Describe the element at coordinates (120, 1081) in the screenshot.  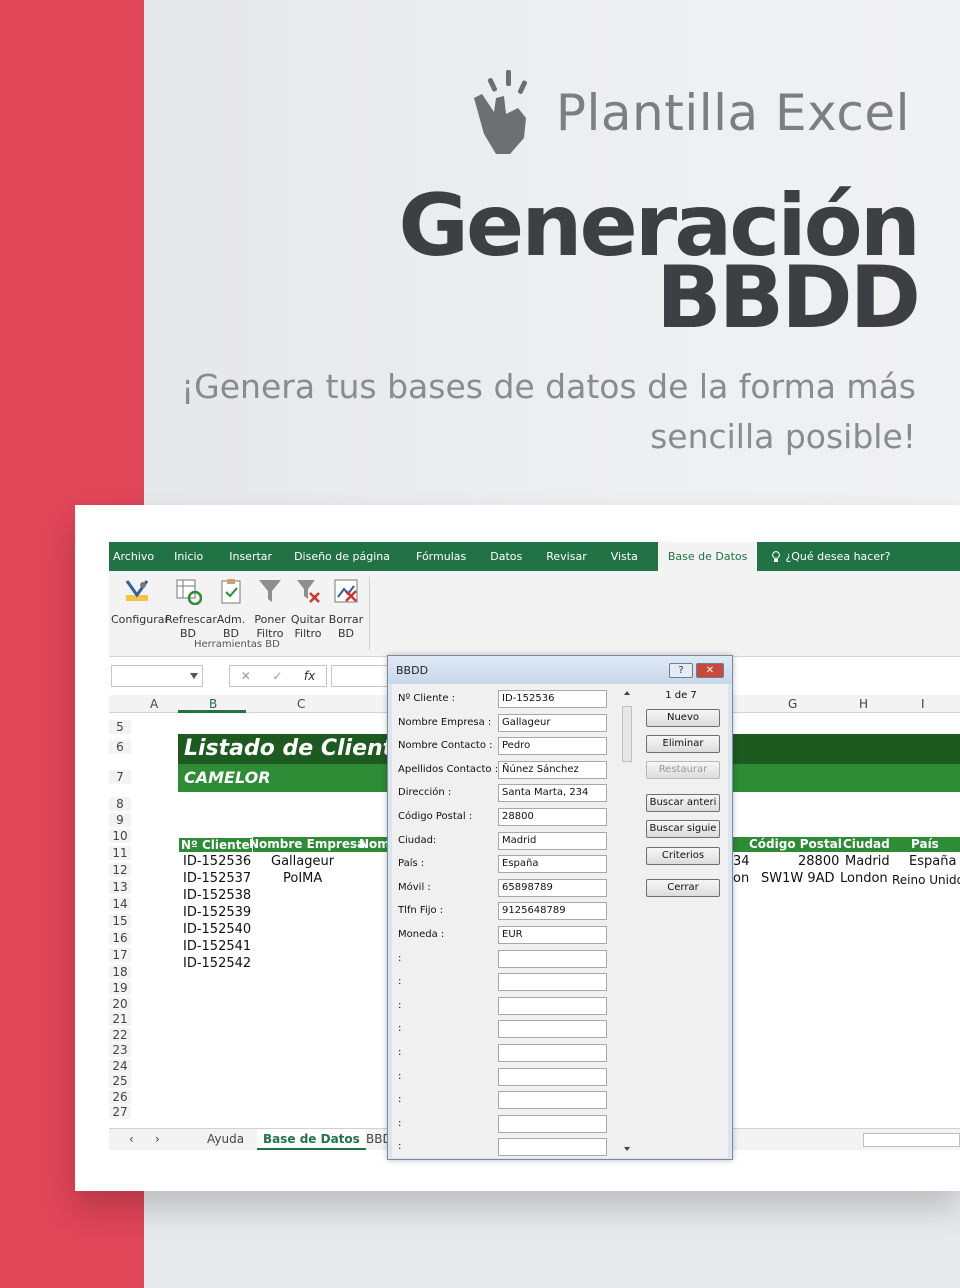
I see `row-header: 25` at that location.